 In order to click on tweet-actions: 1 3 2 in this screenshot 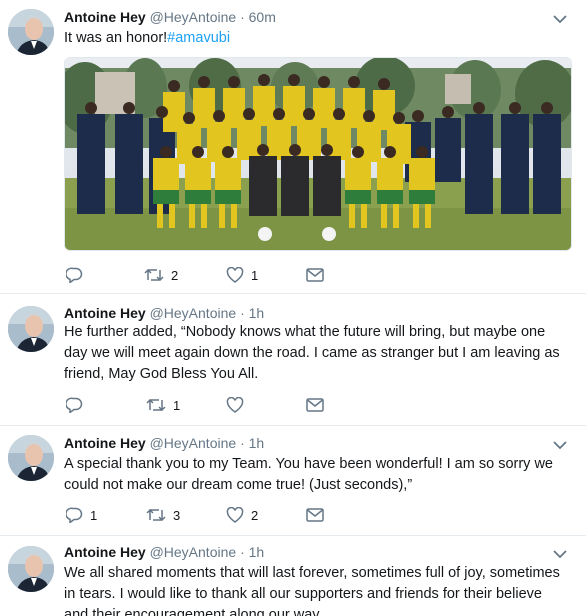, I will do `click(204, 515)`.